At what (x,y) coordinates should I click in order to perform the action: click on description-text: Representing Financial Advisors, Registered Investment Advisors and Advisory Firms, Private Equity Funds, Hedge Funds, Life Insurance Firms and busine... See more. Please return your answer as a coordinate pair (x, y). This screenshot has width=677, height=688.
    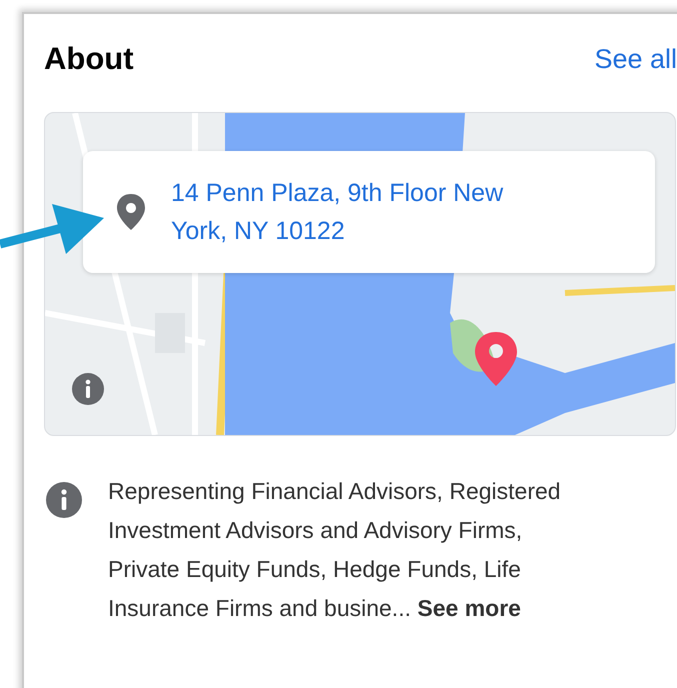
    Looking at the image, I should click on (335, 550).